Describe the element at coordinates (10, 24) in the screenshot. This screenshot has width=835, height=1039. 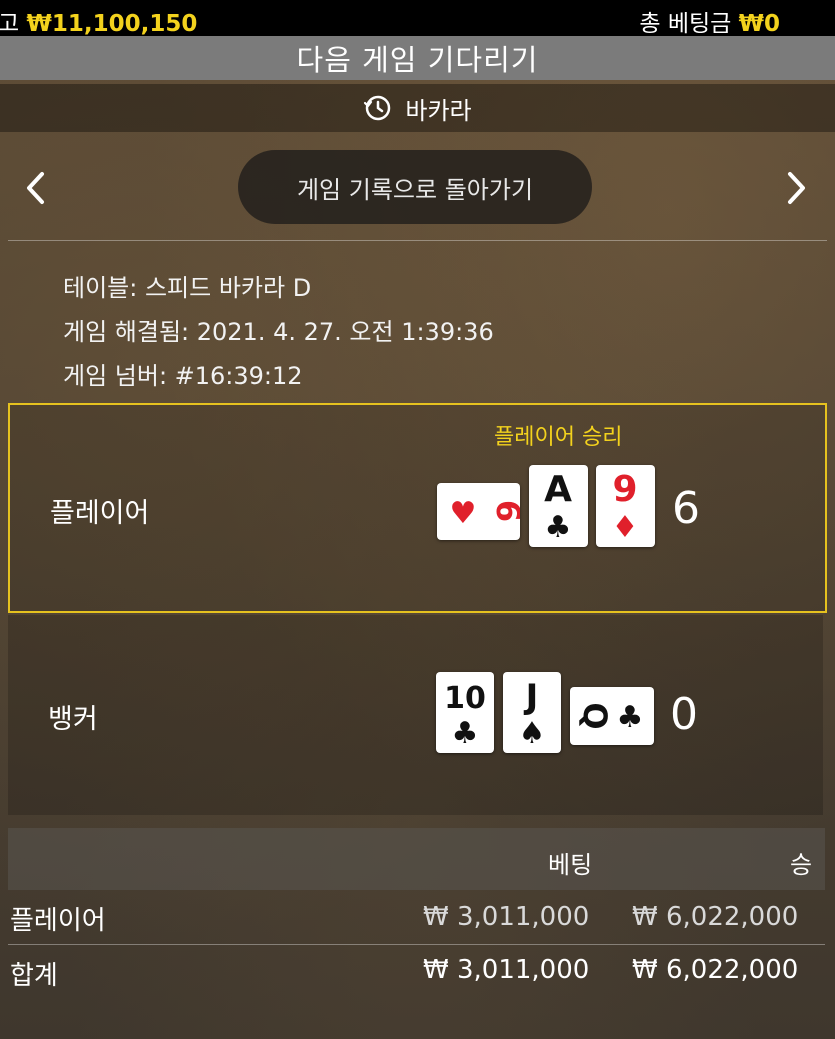
I see `balance-label: 고` at that location.